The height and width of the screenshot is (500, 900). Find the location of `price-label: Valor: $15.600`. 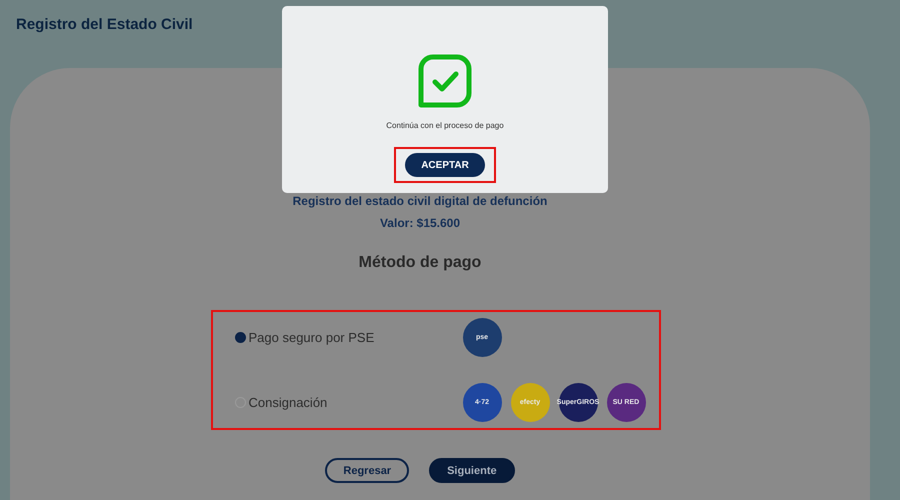

price-label: Valor: $15.600 is located at coordinates (420, 223).